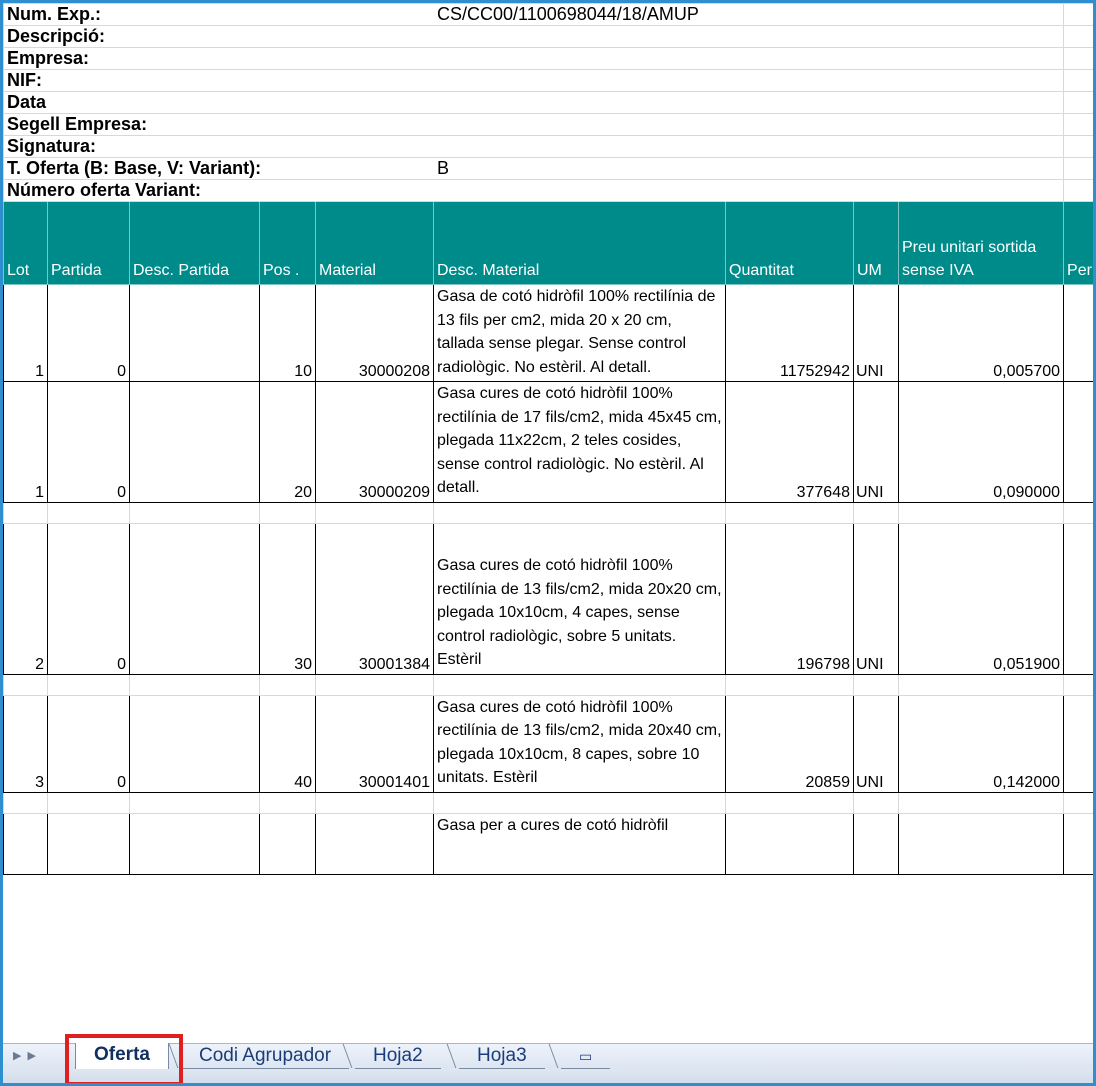 The image size is (1096, 1086). Describe the element at coordinates (579, 243) in the screenshot. I see `col-header-desc-material: Desc. Material` at that location.